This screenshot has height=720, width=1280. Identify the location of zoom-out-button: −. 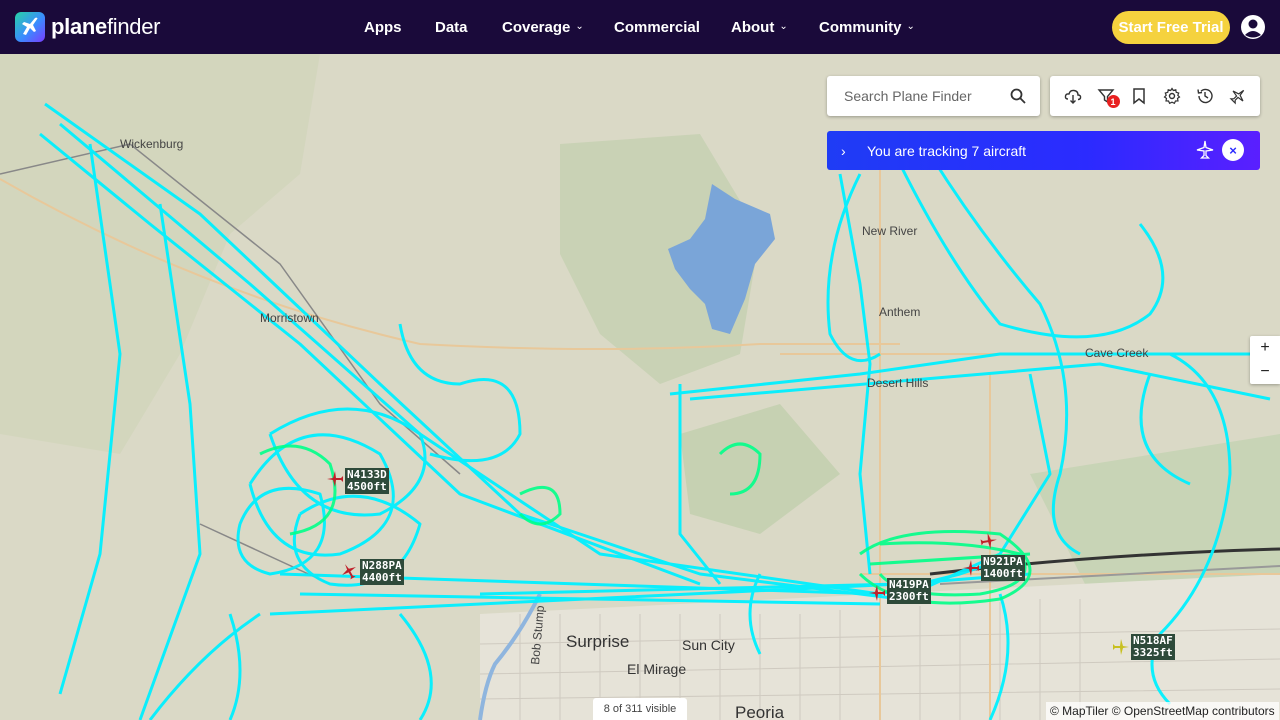
(1265, 372).